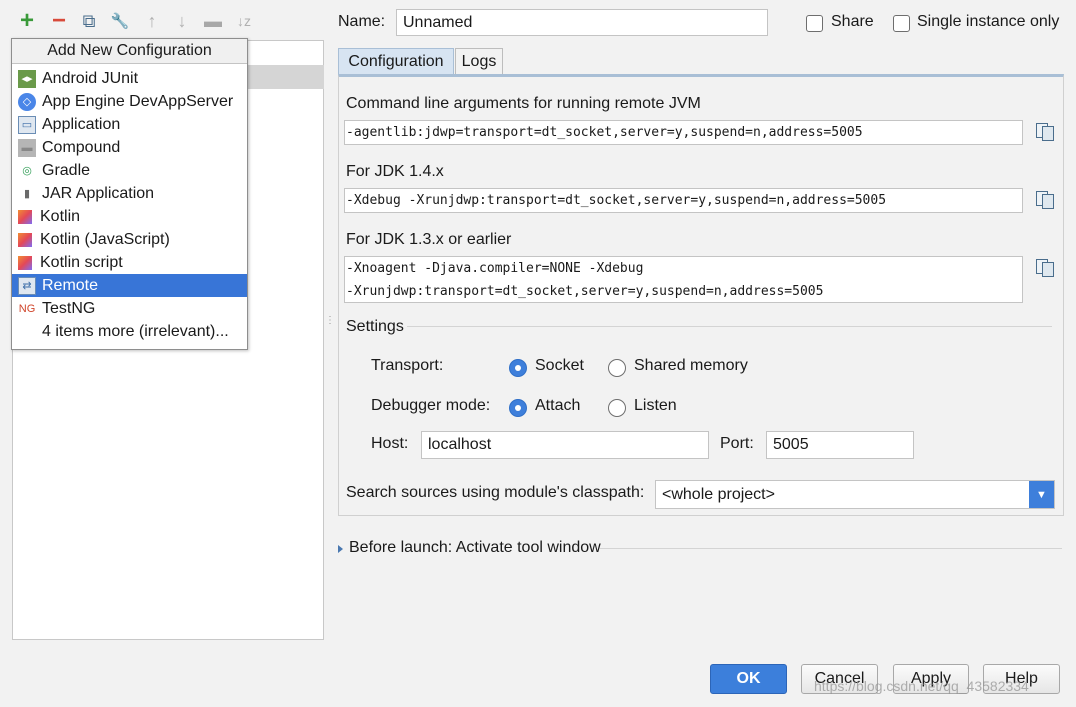  Describe the element at coordinates (729, 326) in the screenshot. I see `settings-separator` at that location.